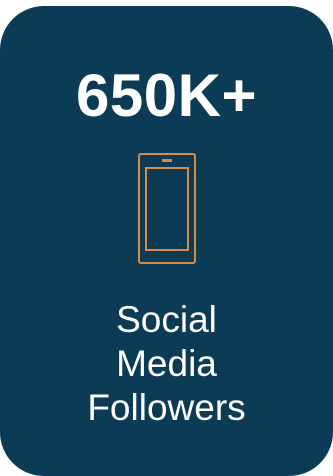 The width and height of the screenshot is (333, 476). Describe the element at coordinates (166, 407) in the screenshot. I see `stat-label-line-3: Followers` at that location.